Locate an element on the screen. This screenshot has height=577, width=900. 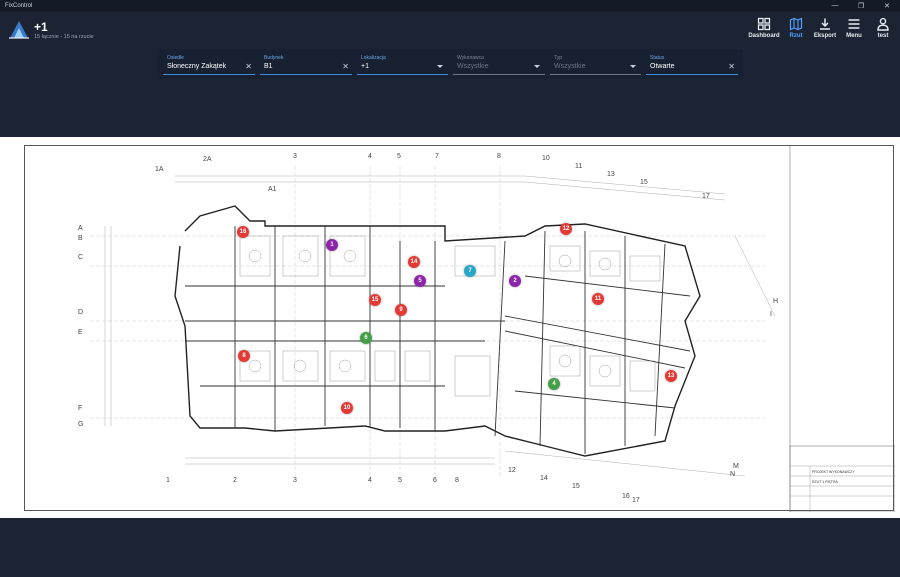
issue-marker: 14 is located at coordinates (414, 262).